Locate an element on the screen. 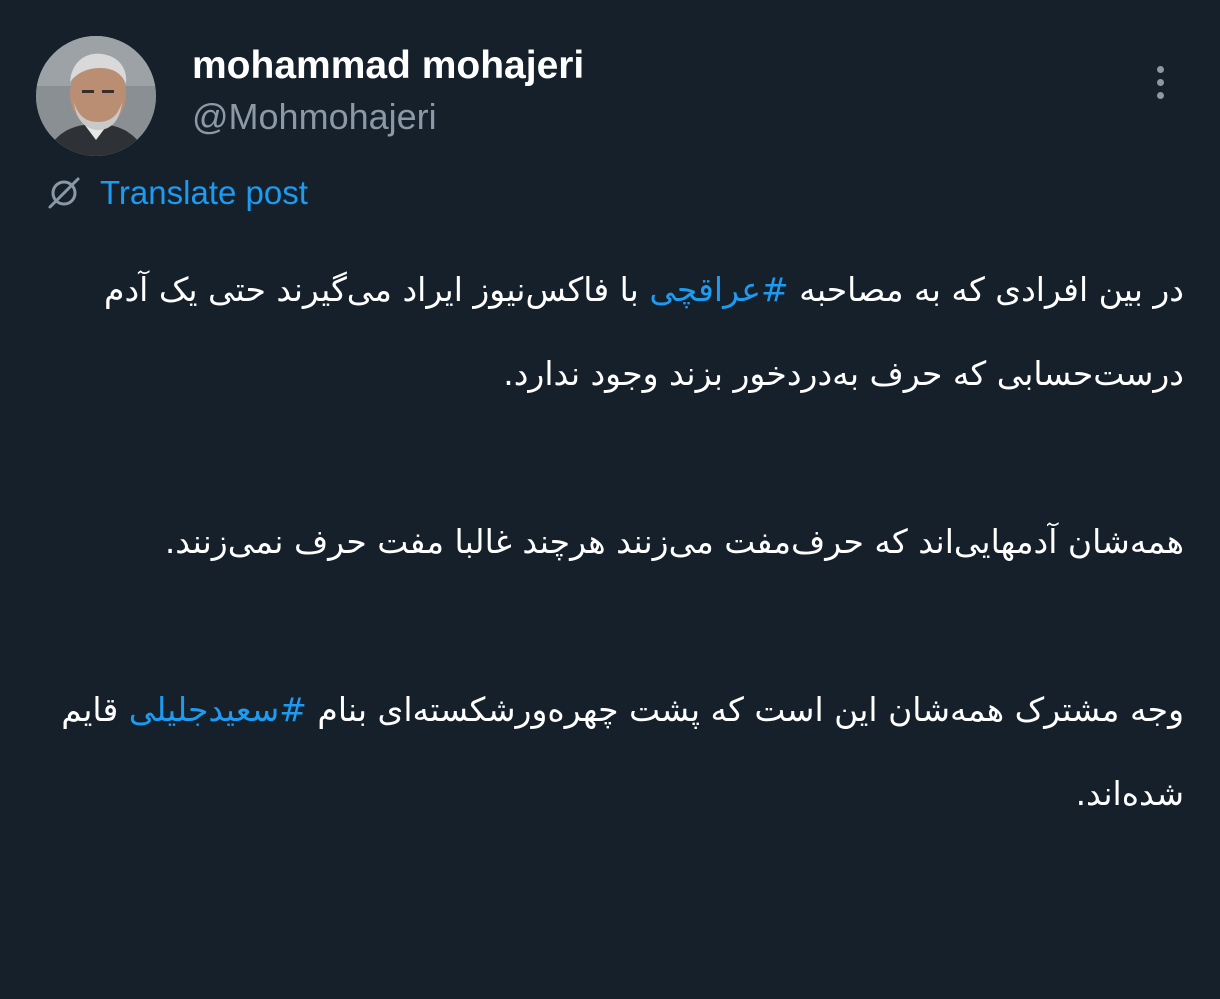 This screenshot has height=999, width=1220. avatar-photo is located at coordinates (96, 96).